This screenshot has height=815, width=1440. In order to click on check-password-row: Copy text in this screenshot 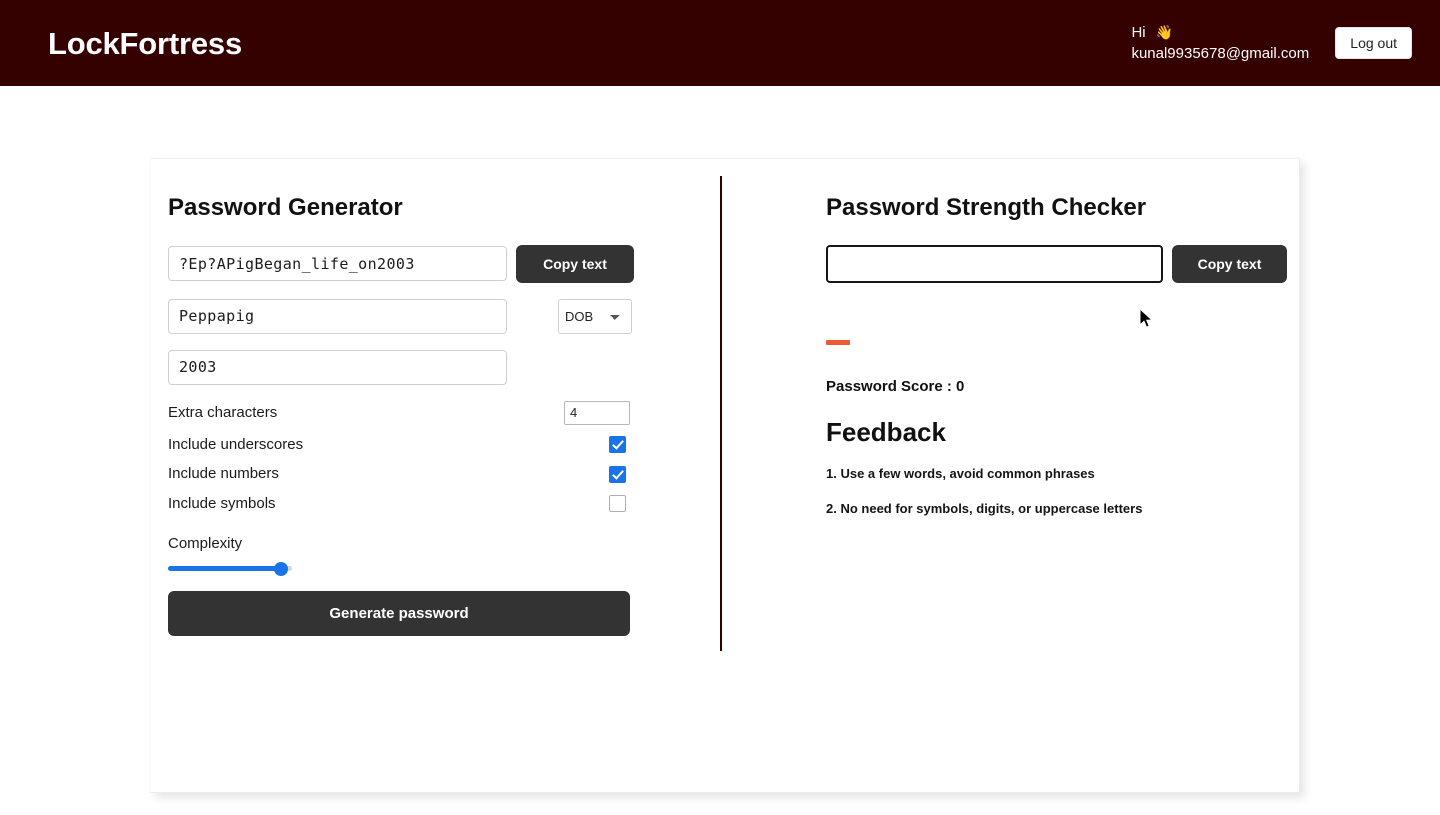, I will do `click(1061, 263)`.